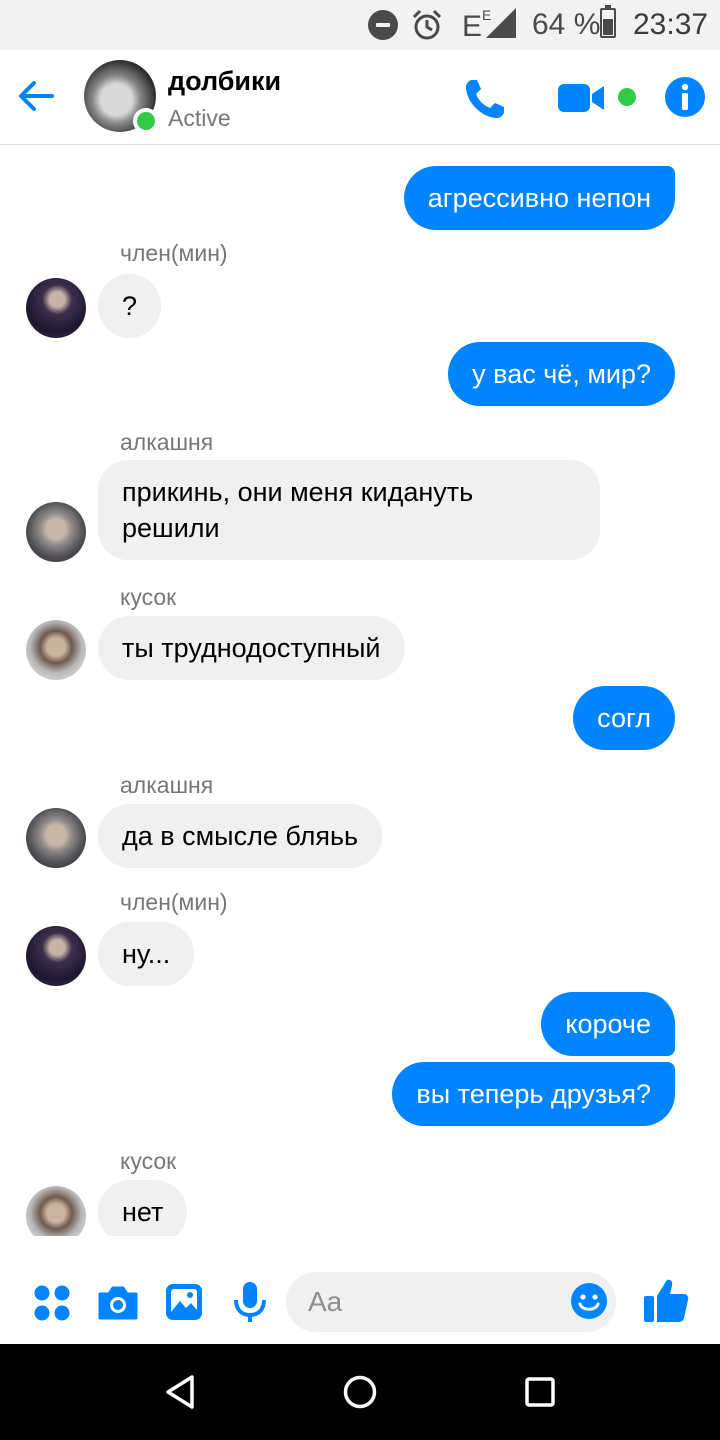  I want to click on home-circle-icon, so click(360, 1392).